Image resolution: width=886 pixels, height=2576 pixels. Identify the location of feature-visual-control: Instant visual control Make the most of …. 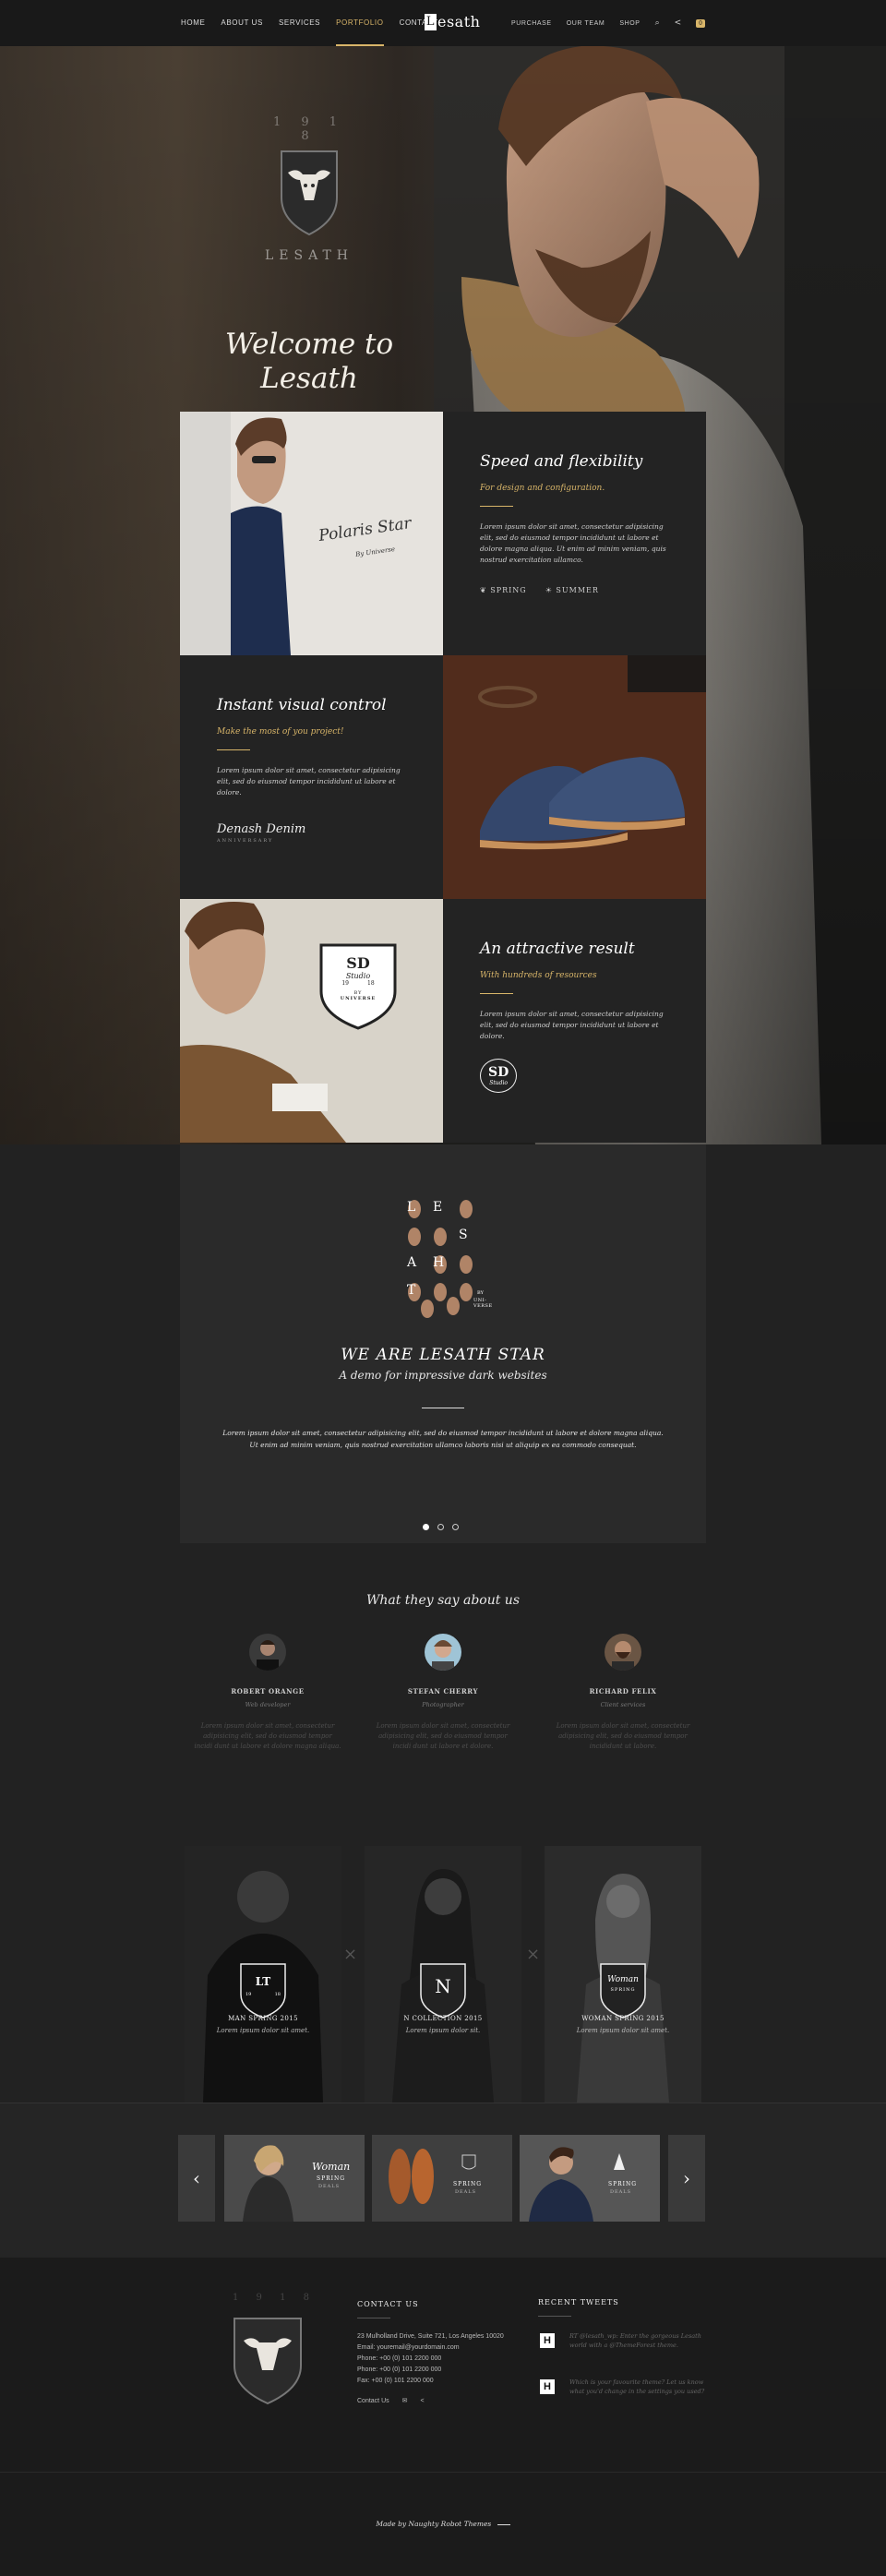
(312, 777).